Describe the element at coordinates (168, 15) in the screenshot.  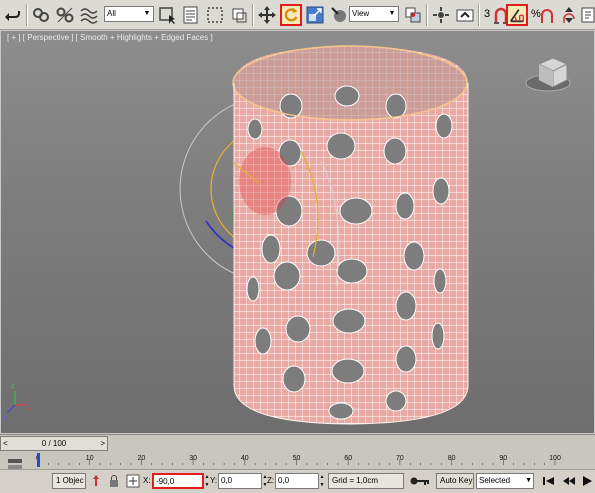
I see `select-object-icon` at that location.